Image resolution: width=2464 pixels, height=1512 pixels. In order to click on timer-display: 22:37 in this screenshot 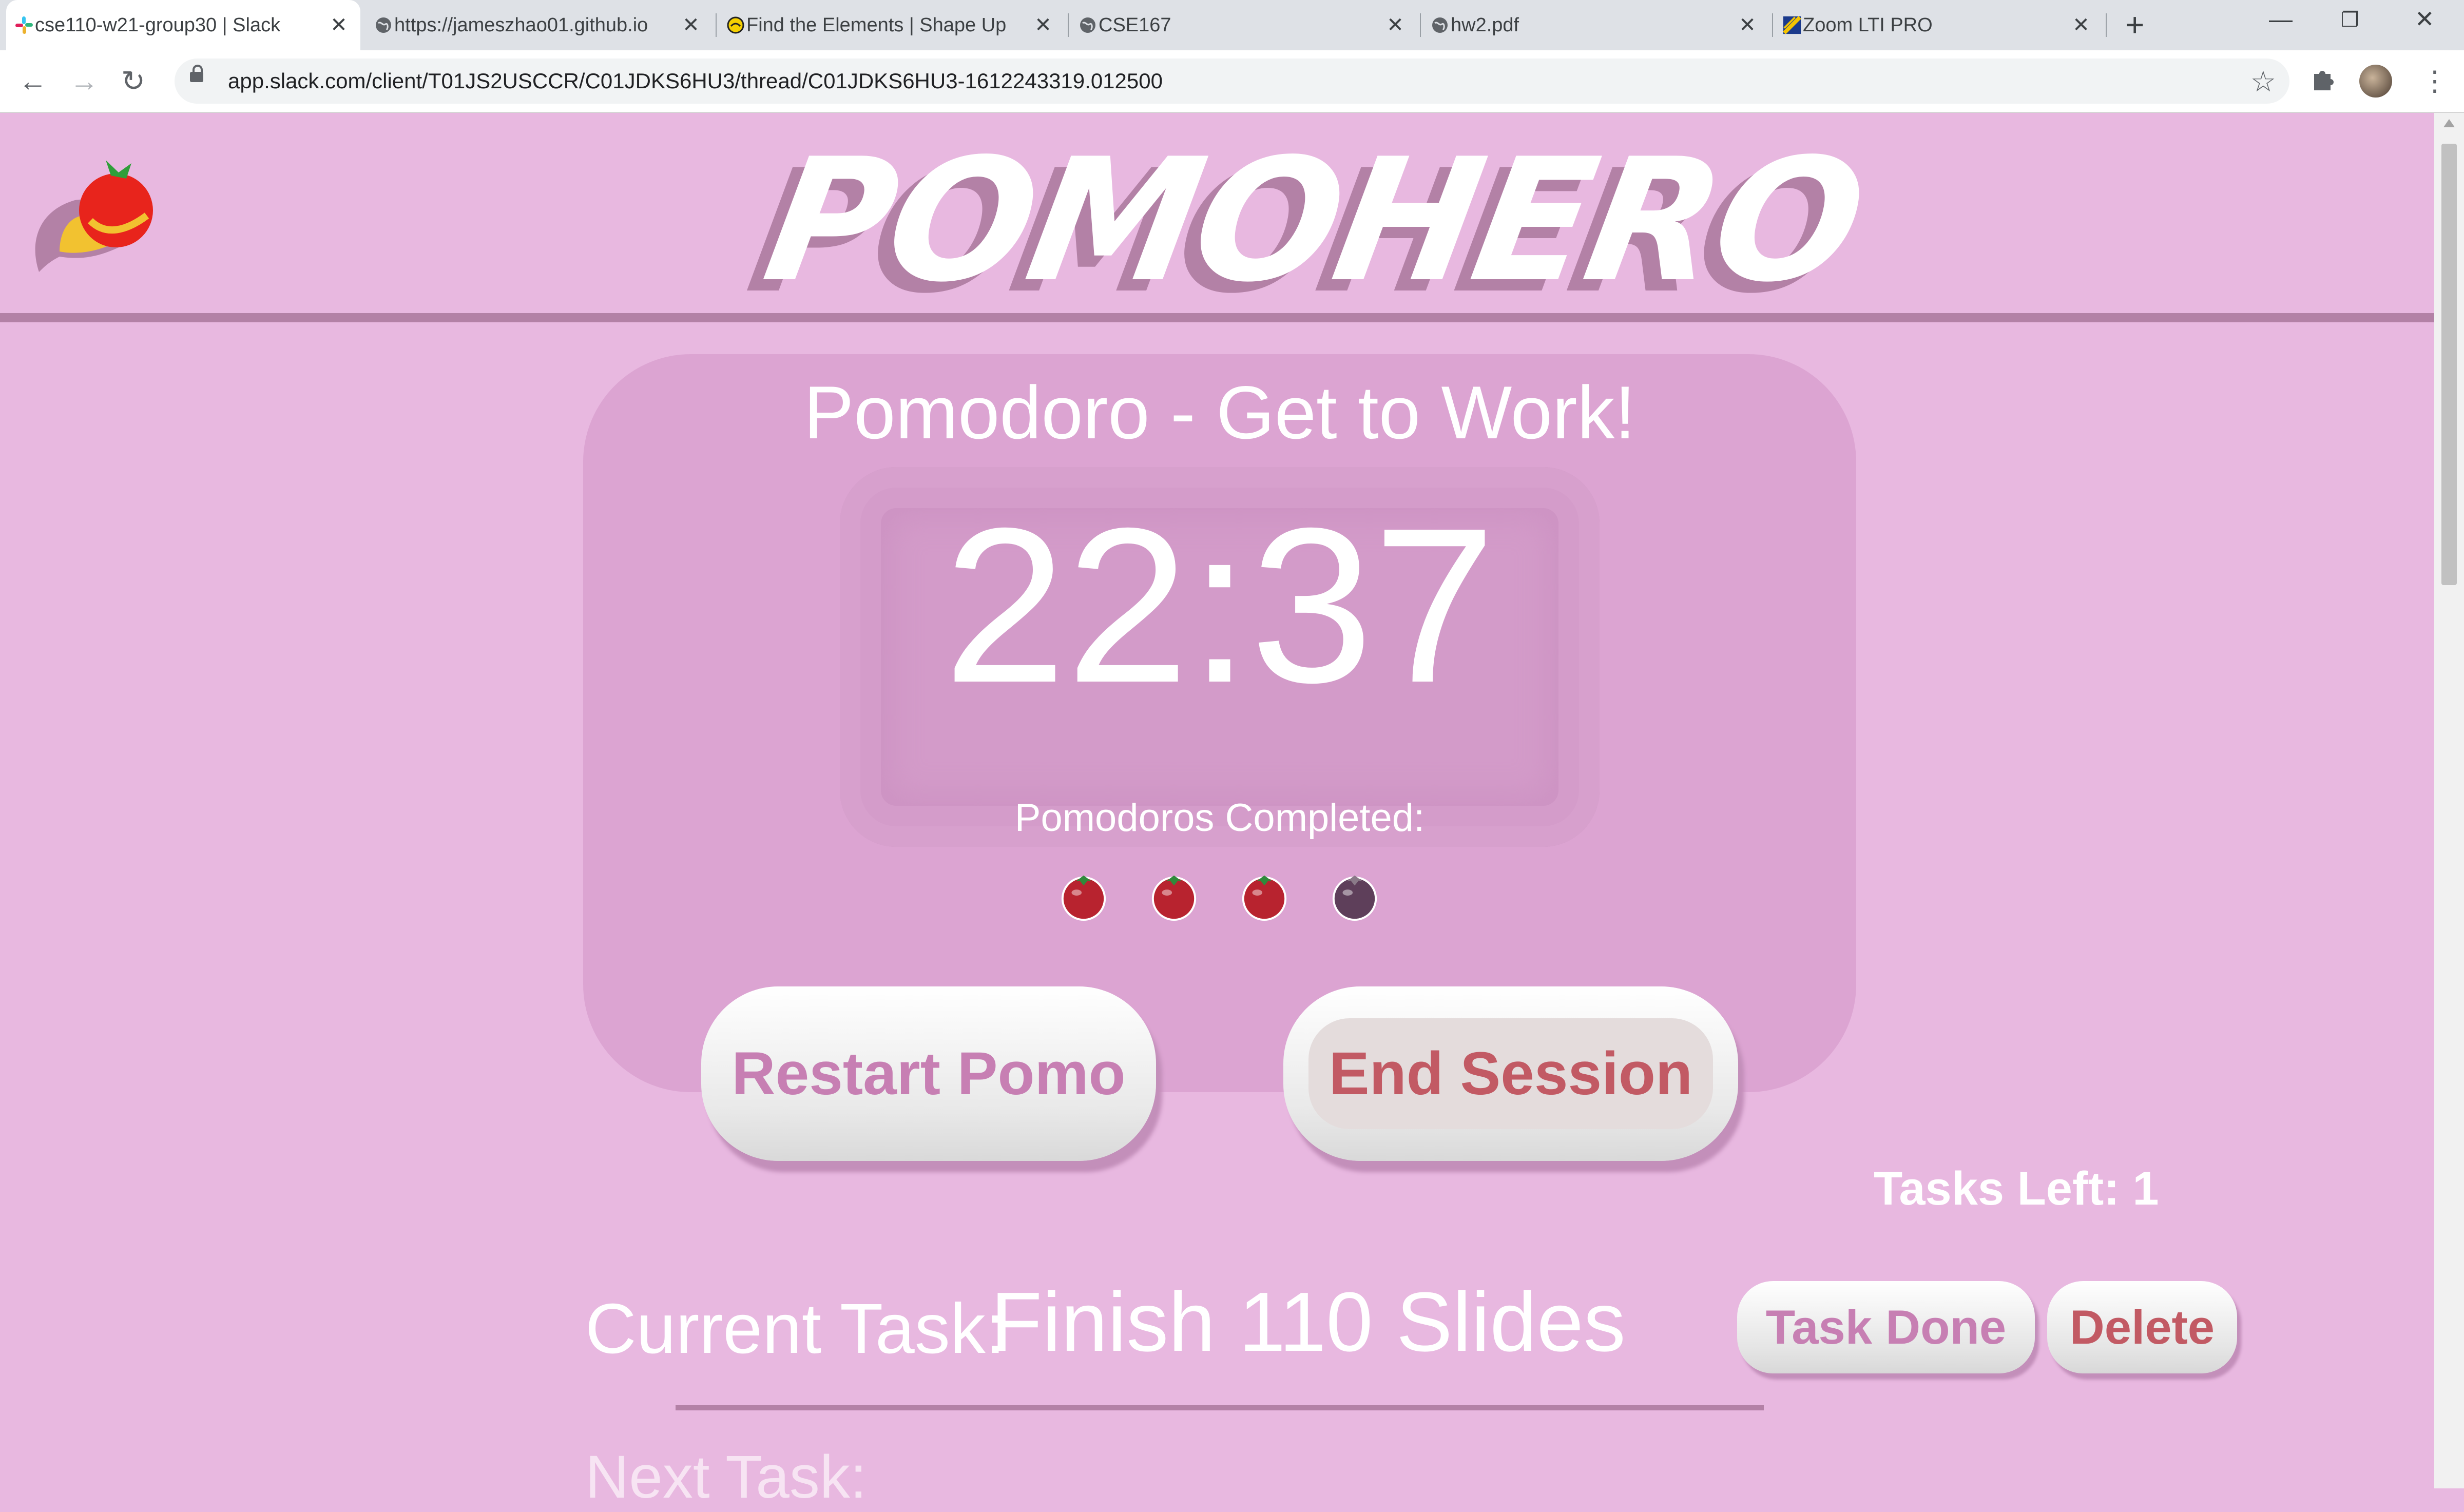, I will do `click(1219, 606)`.